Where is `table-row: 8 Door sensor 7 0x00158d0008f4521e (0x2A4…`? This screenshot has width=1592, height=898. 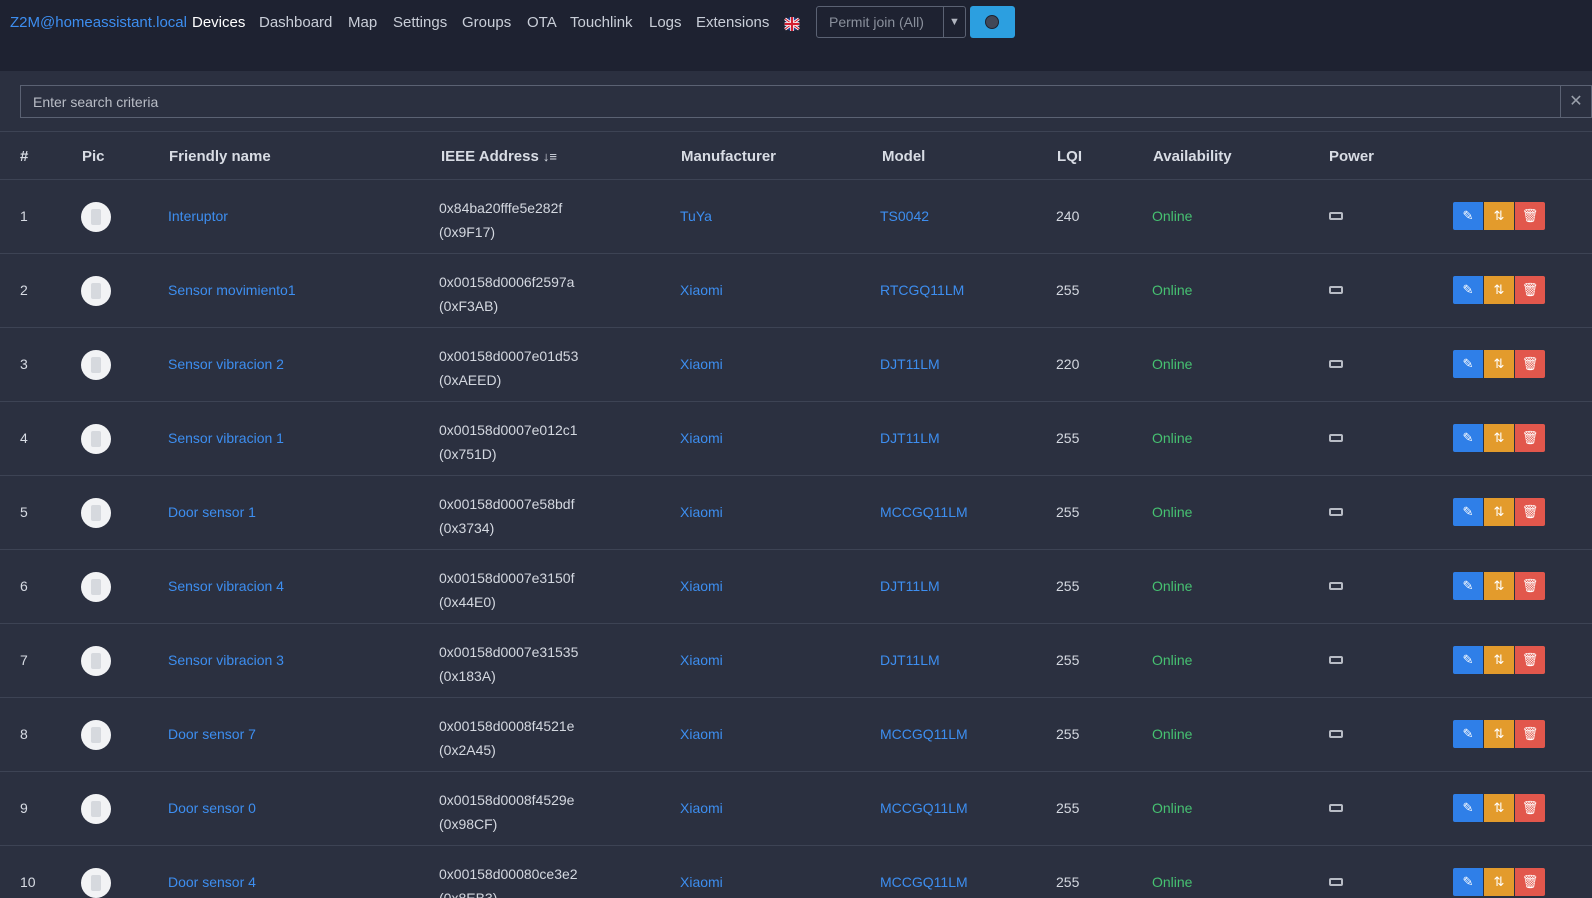 table-row: 8 Door sensor 7 0x00158d0008f4521e (0x2A4… is located at coordinates (796, 735).